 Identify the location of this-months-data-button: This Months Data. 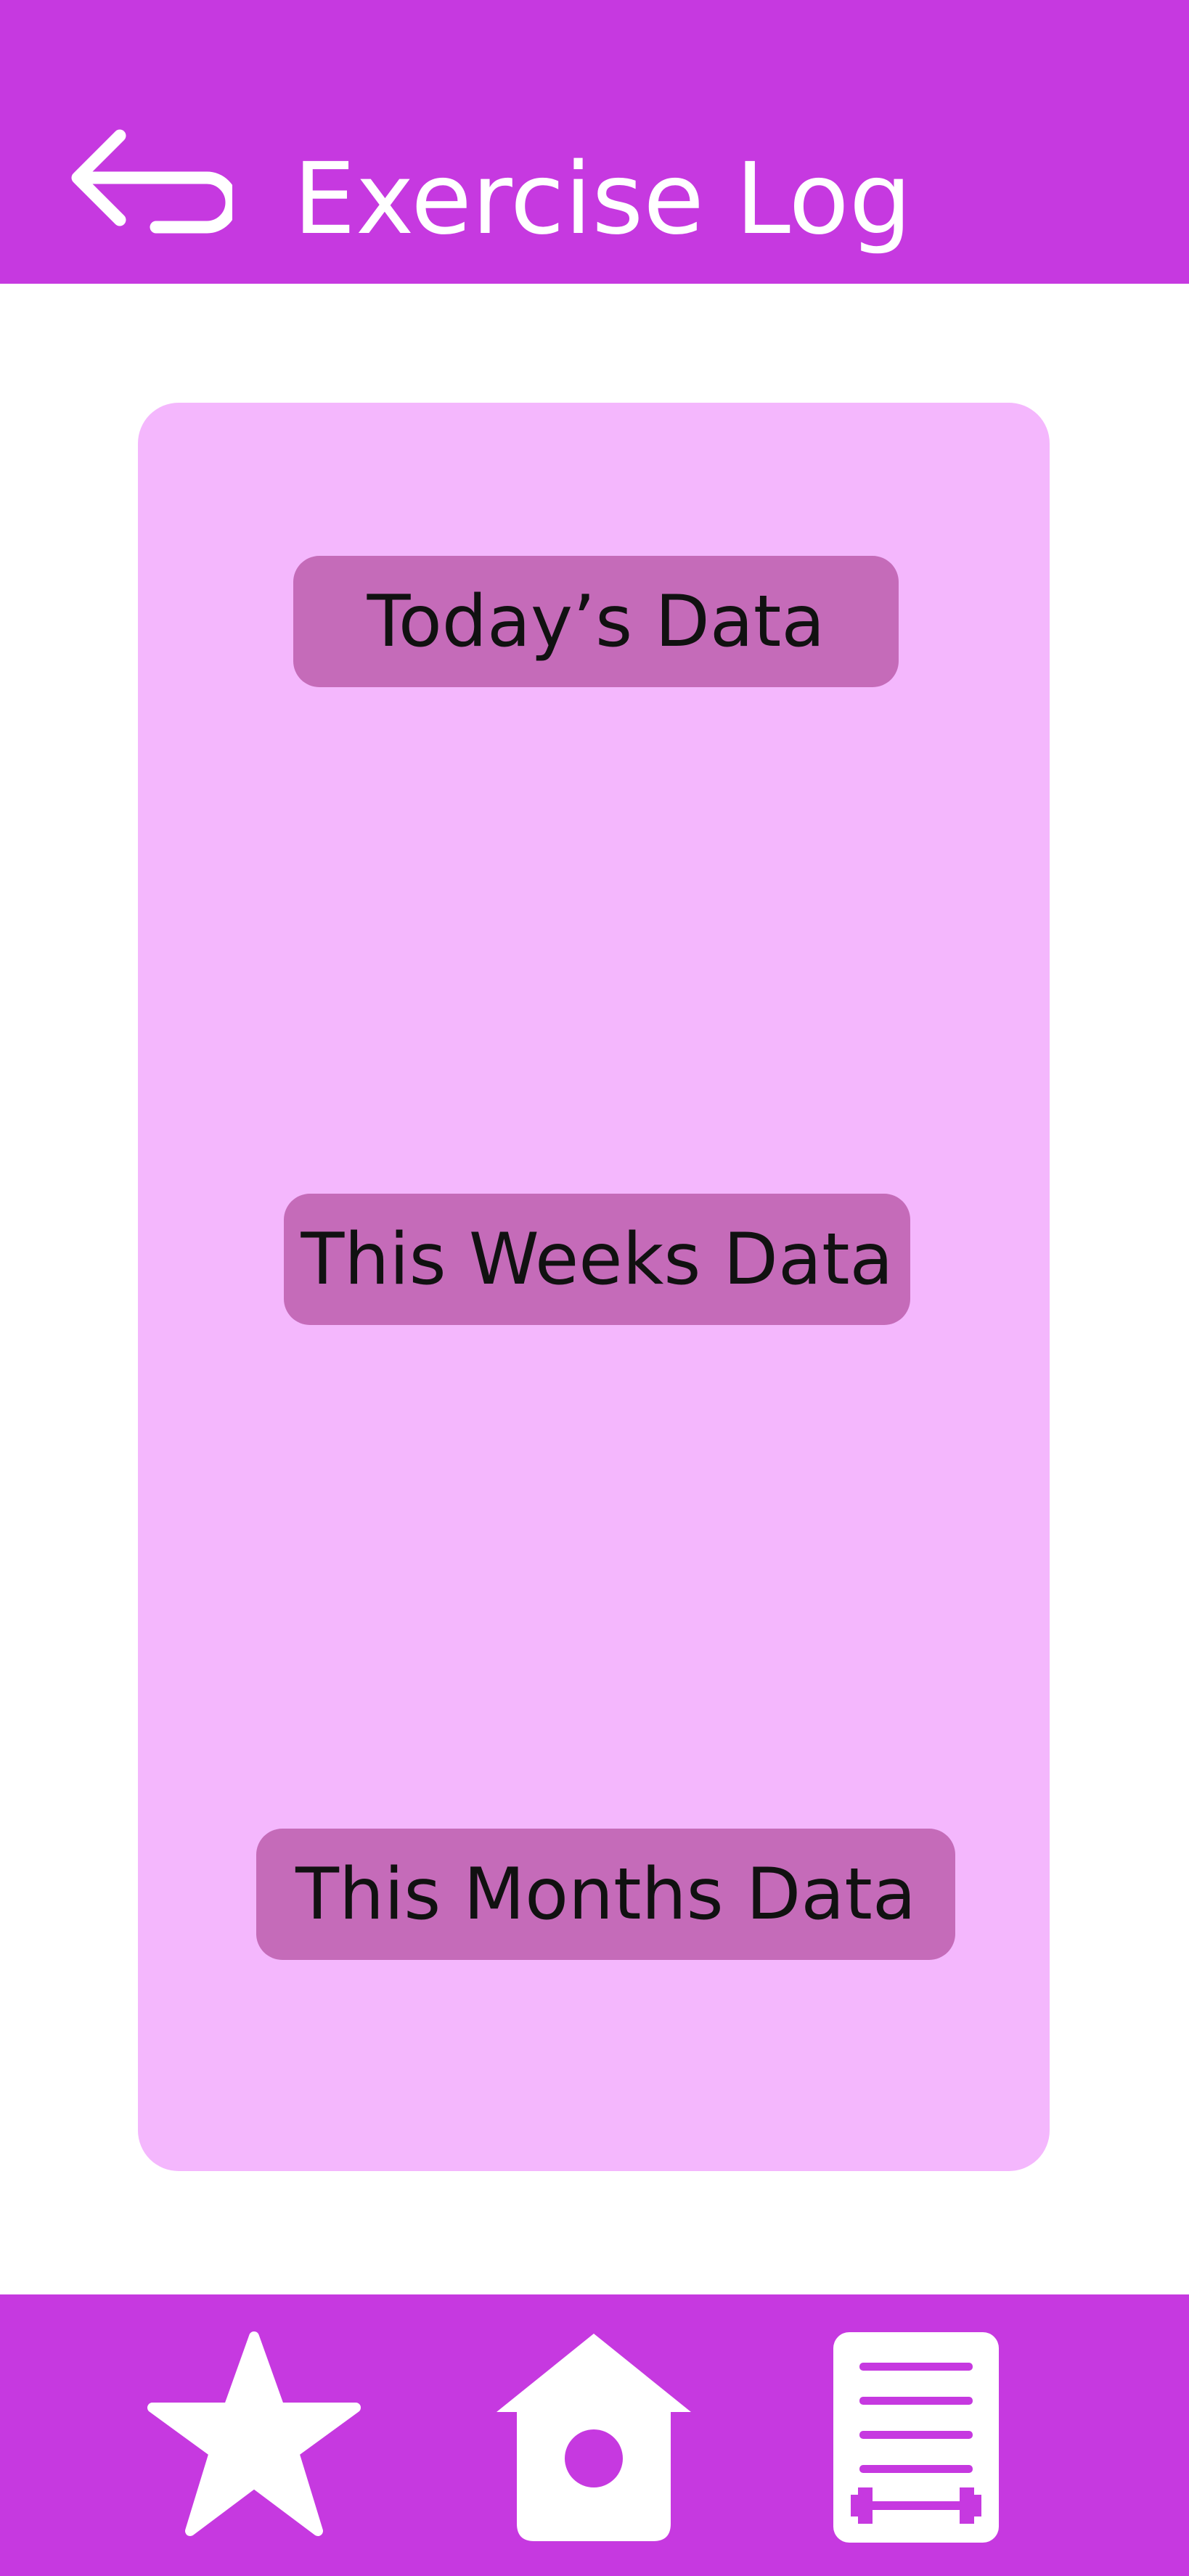
(605, 1894).